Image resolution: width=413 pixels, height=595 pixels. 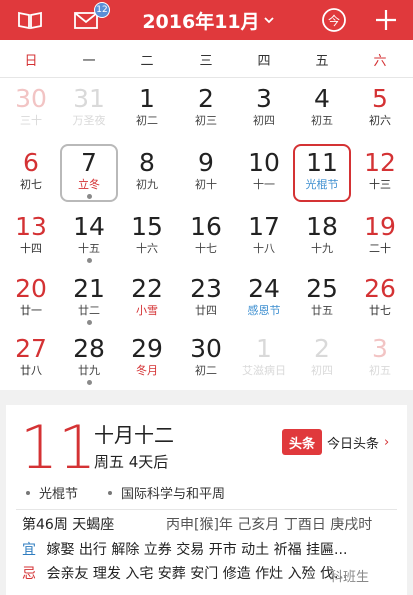 I want to click on day-number: 22, so click(x=147, y=288).